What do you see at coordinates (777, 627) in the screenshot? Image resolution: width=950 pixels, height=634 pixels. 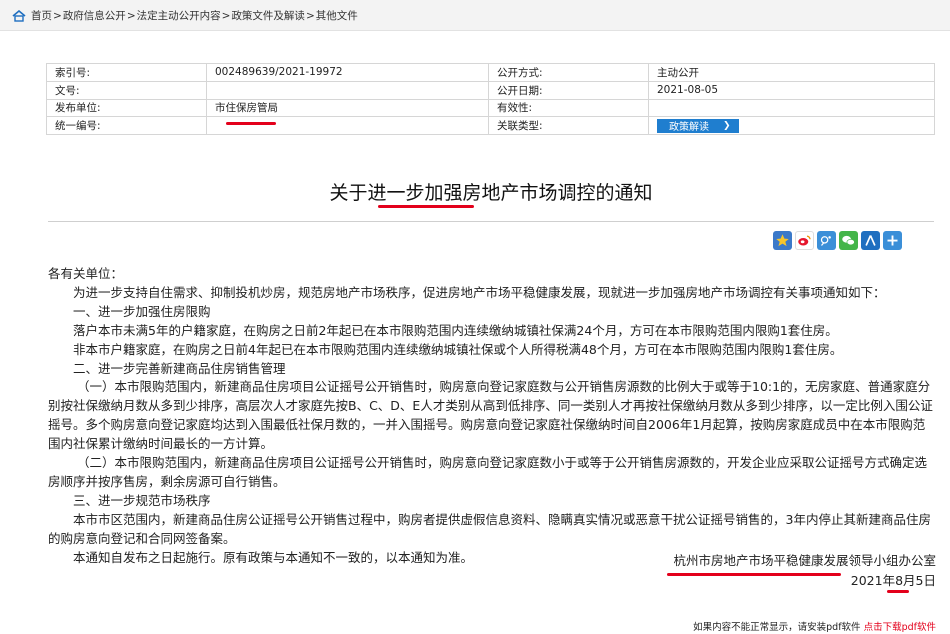 I see `pdf-notice-text: 如果内容不能正常显示，请安装pdf软件` at bounding box center [777, 627].